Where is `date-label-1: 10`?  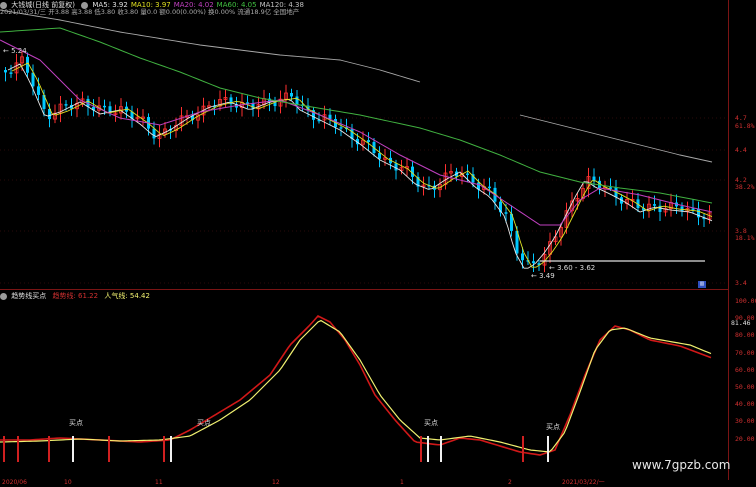
date-label-1: 10 is located at coordinates (68, 482).